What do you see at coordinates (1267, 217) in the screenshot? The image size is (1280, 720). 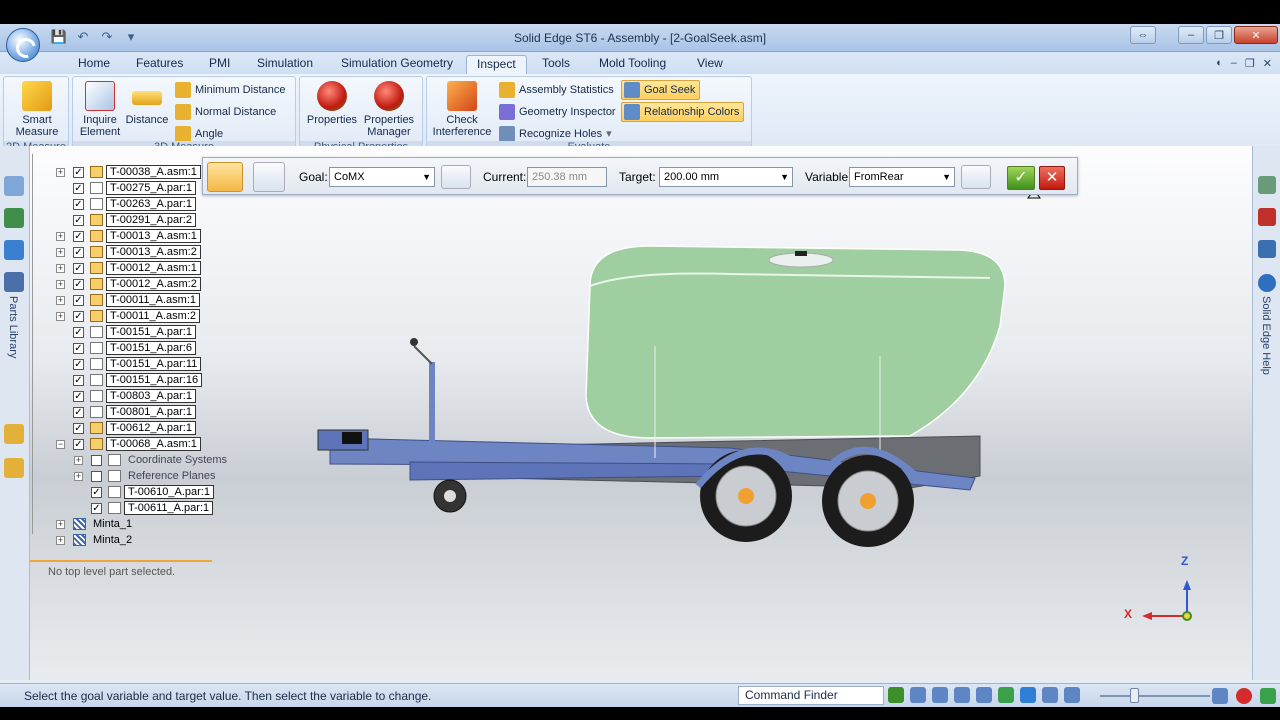 I see `youtube-icon` at bounding box center [1267, 217].